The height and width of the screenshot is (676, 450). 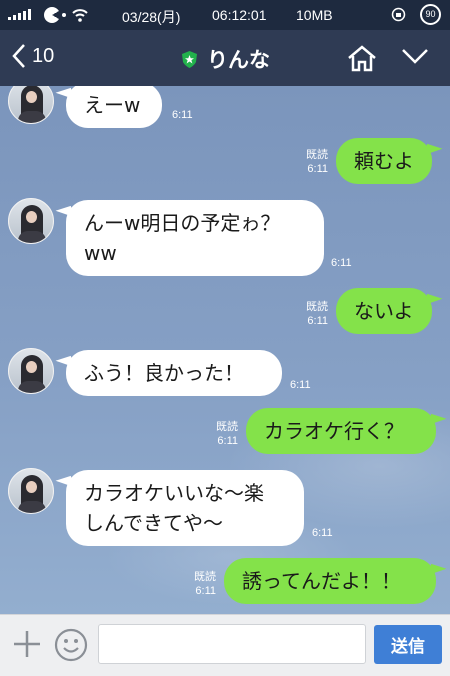 What do you see at coordinates (314, 15) in the screenshot?
I see `status-data: 10MB` at bounding box center [314, 15].